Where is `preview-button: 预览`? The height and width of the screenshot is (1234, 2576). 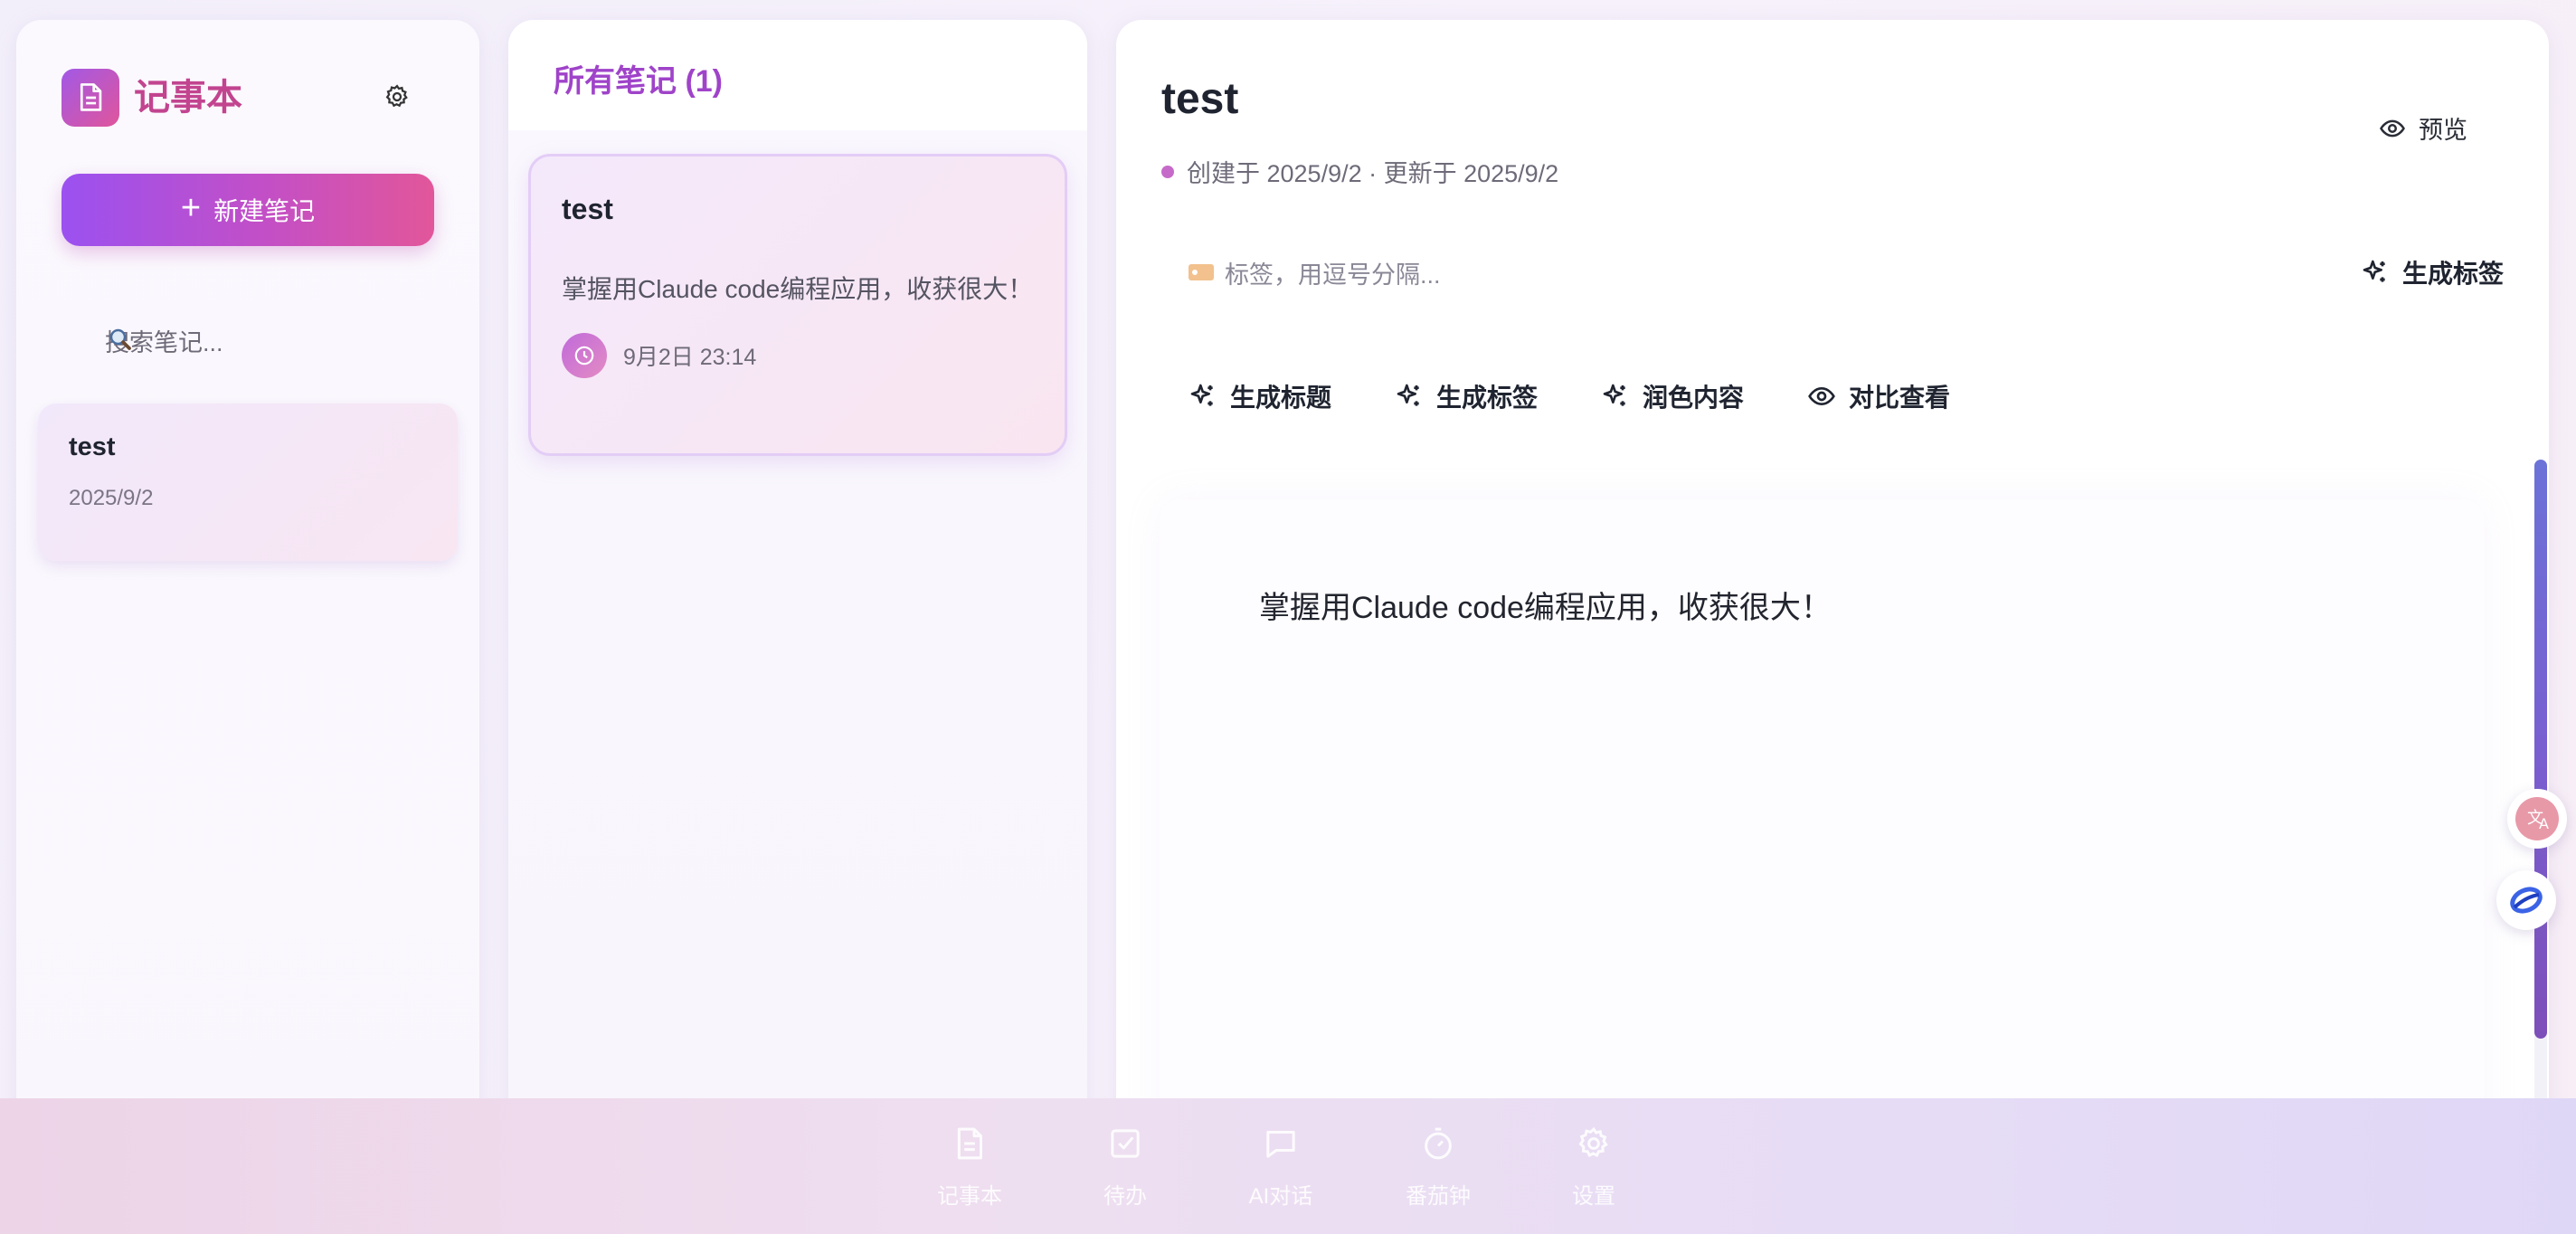 preview-button: 预览 is located at coordinates (2423, 128).